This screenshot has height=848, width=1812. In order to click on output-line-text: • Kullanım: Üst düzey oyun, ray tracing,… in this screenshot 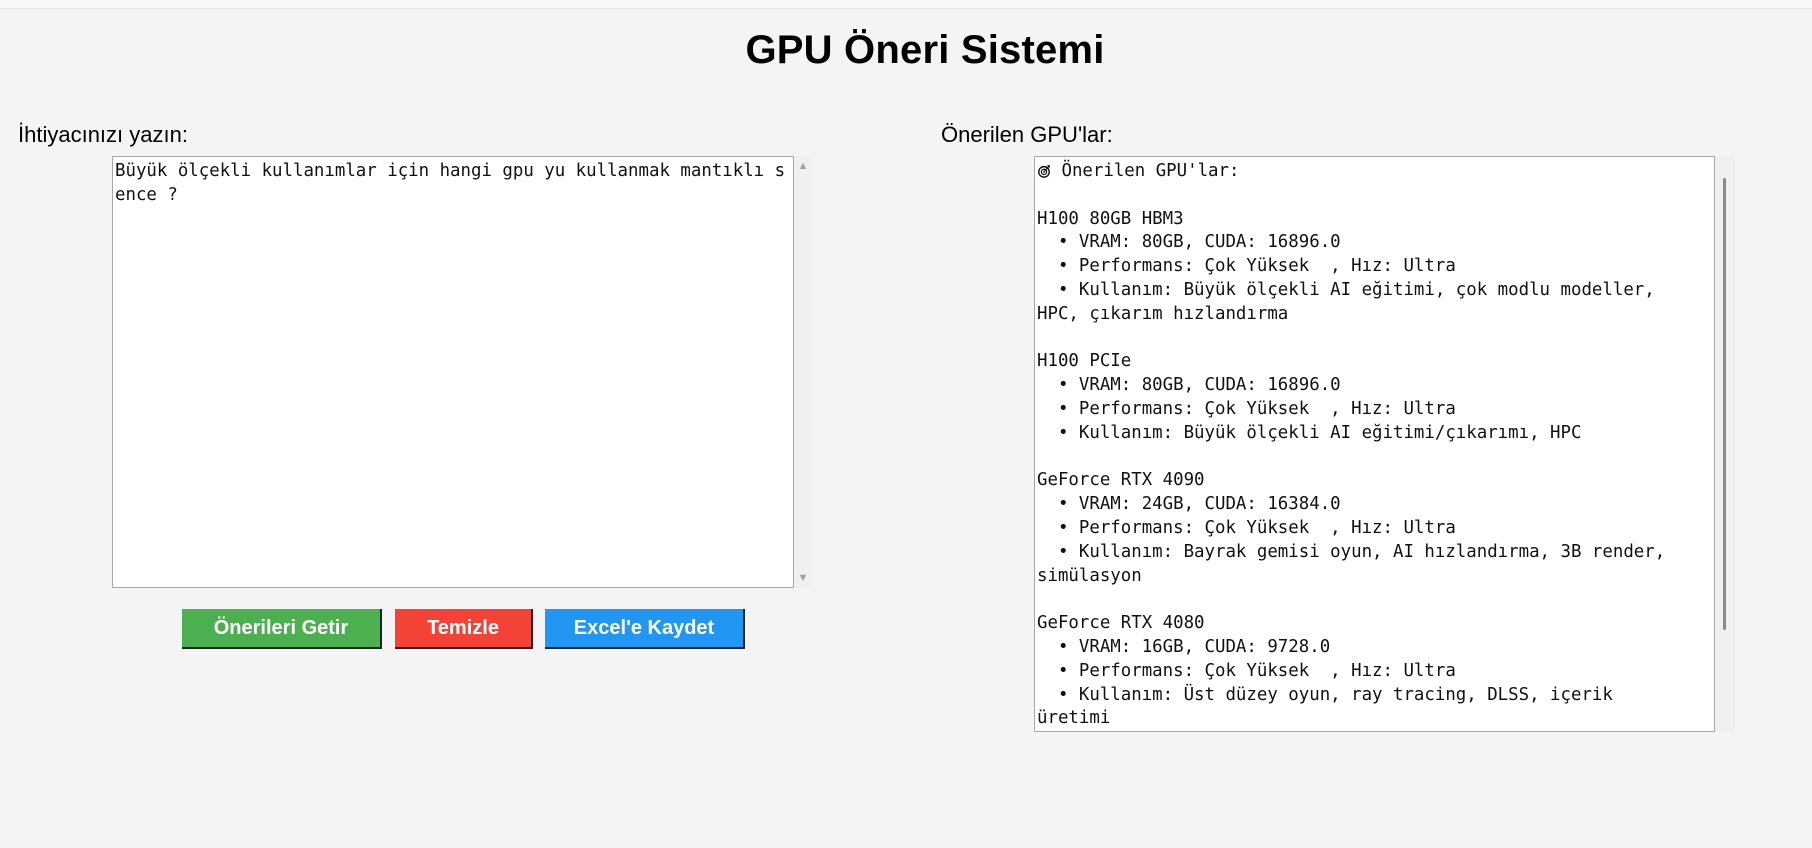, I will do `click(1325, 694)`.